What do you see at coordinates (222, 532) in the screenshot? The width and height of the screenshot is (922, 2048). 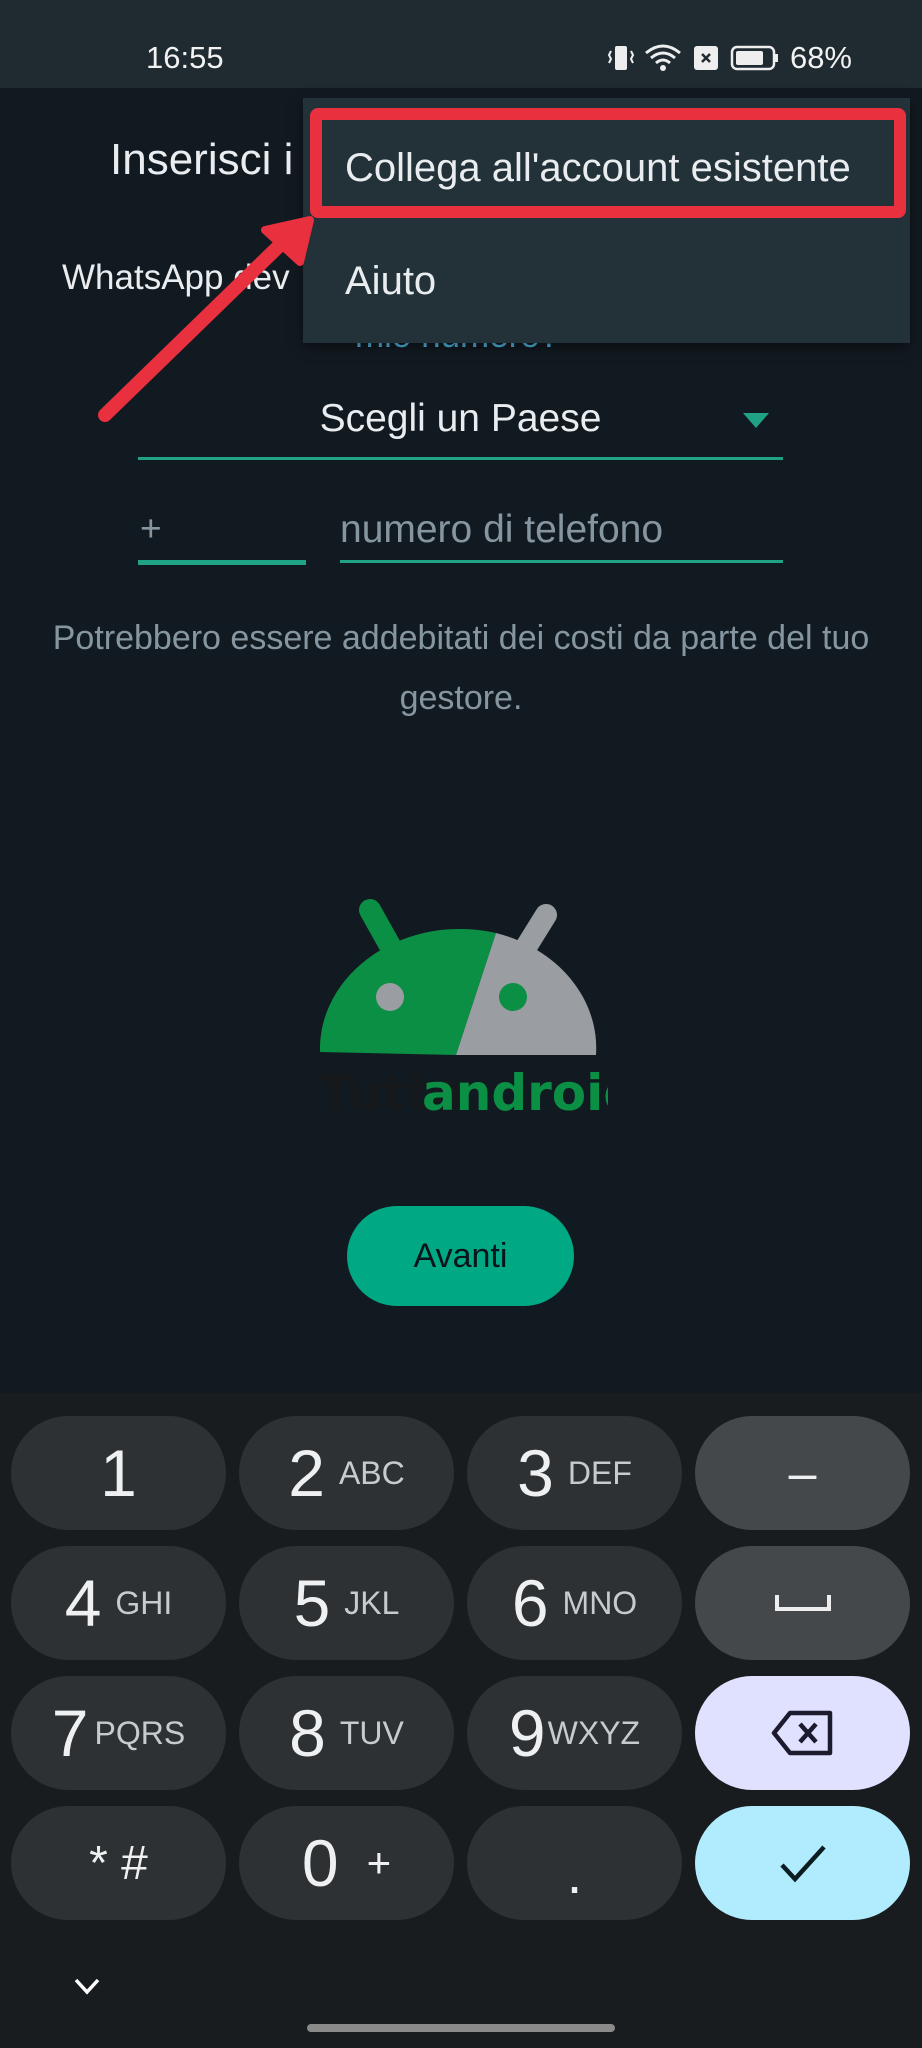 I see `country-code-input: +` at bounding box center [222, 532].